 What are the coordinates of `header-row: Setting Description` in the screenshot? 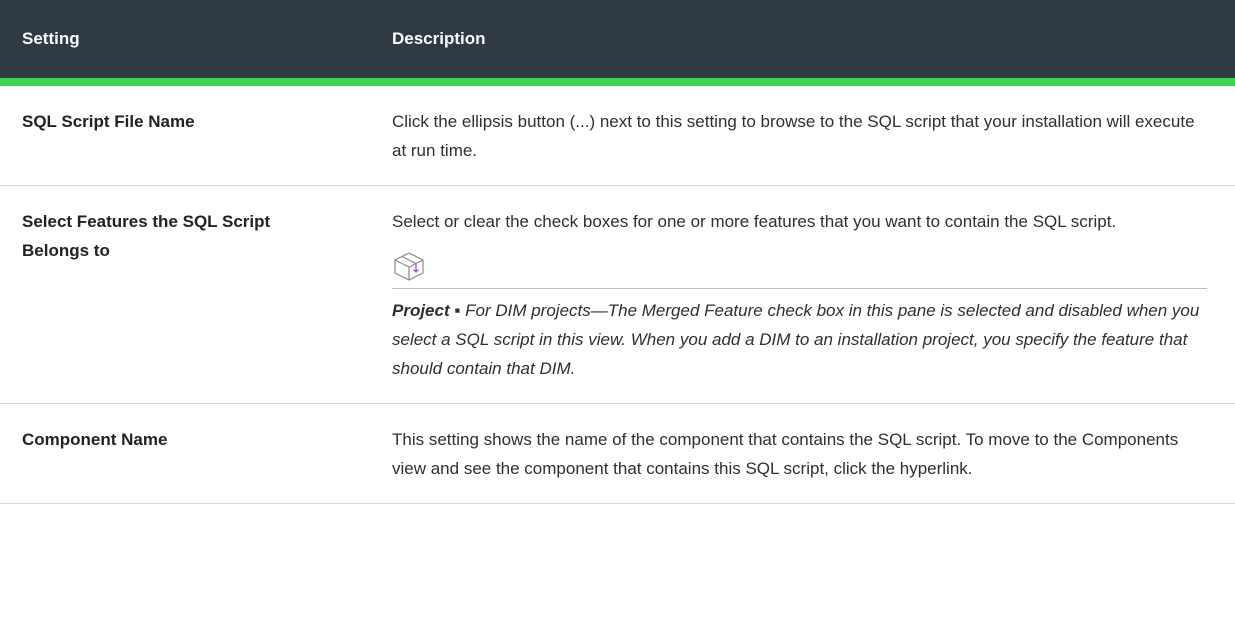 It's located at (617, 43).